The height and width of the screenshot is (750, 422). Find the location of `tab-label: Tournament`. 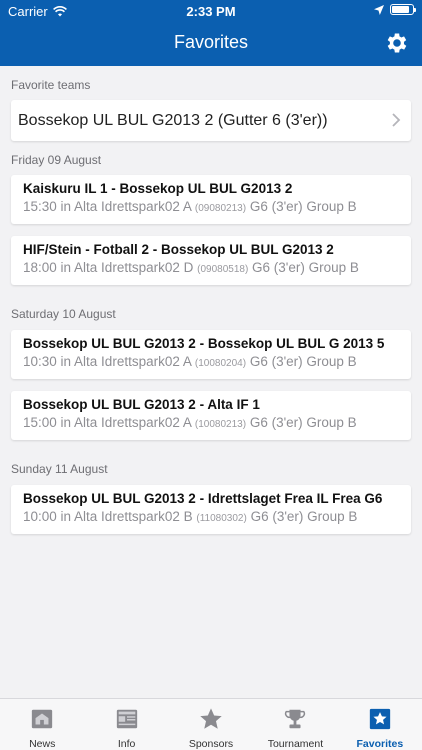

tab-label: Tournament is located at coordinates (295, 744).